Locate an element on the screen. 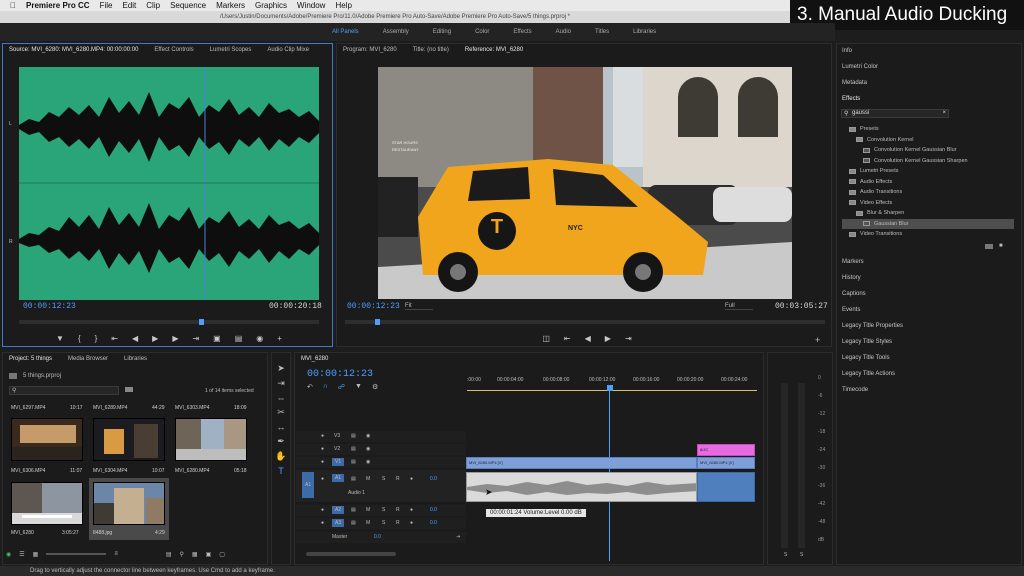  nest-icon: ↶ is located at coordinates (310, 387).